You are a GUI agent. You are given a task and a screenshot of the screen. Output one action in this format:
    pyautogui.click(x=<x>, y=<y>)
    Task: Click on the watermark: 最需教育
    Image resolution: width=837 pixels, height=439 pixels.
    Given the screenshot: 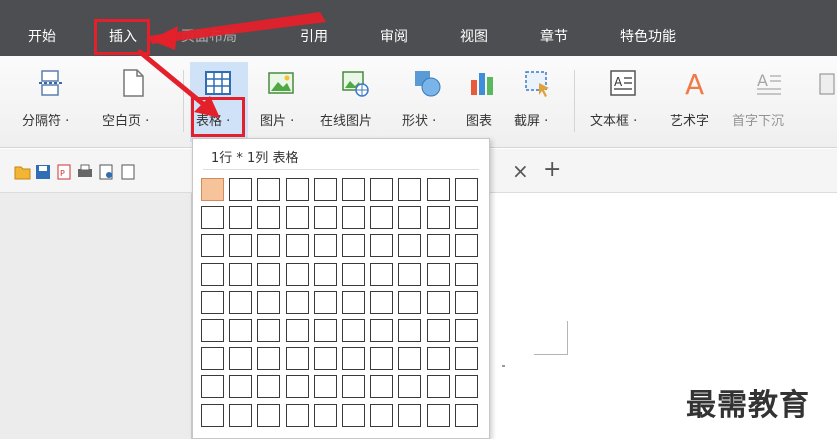 What is the action you would take?
    pyautogui.click(x=748, y=405)
    